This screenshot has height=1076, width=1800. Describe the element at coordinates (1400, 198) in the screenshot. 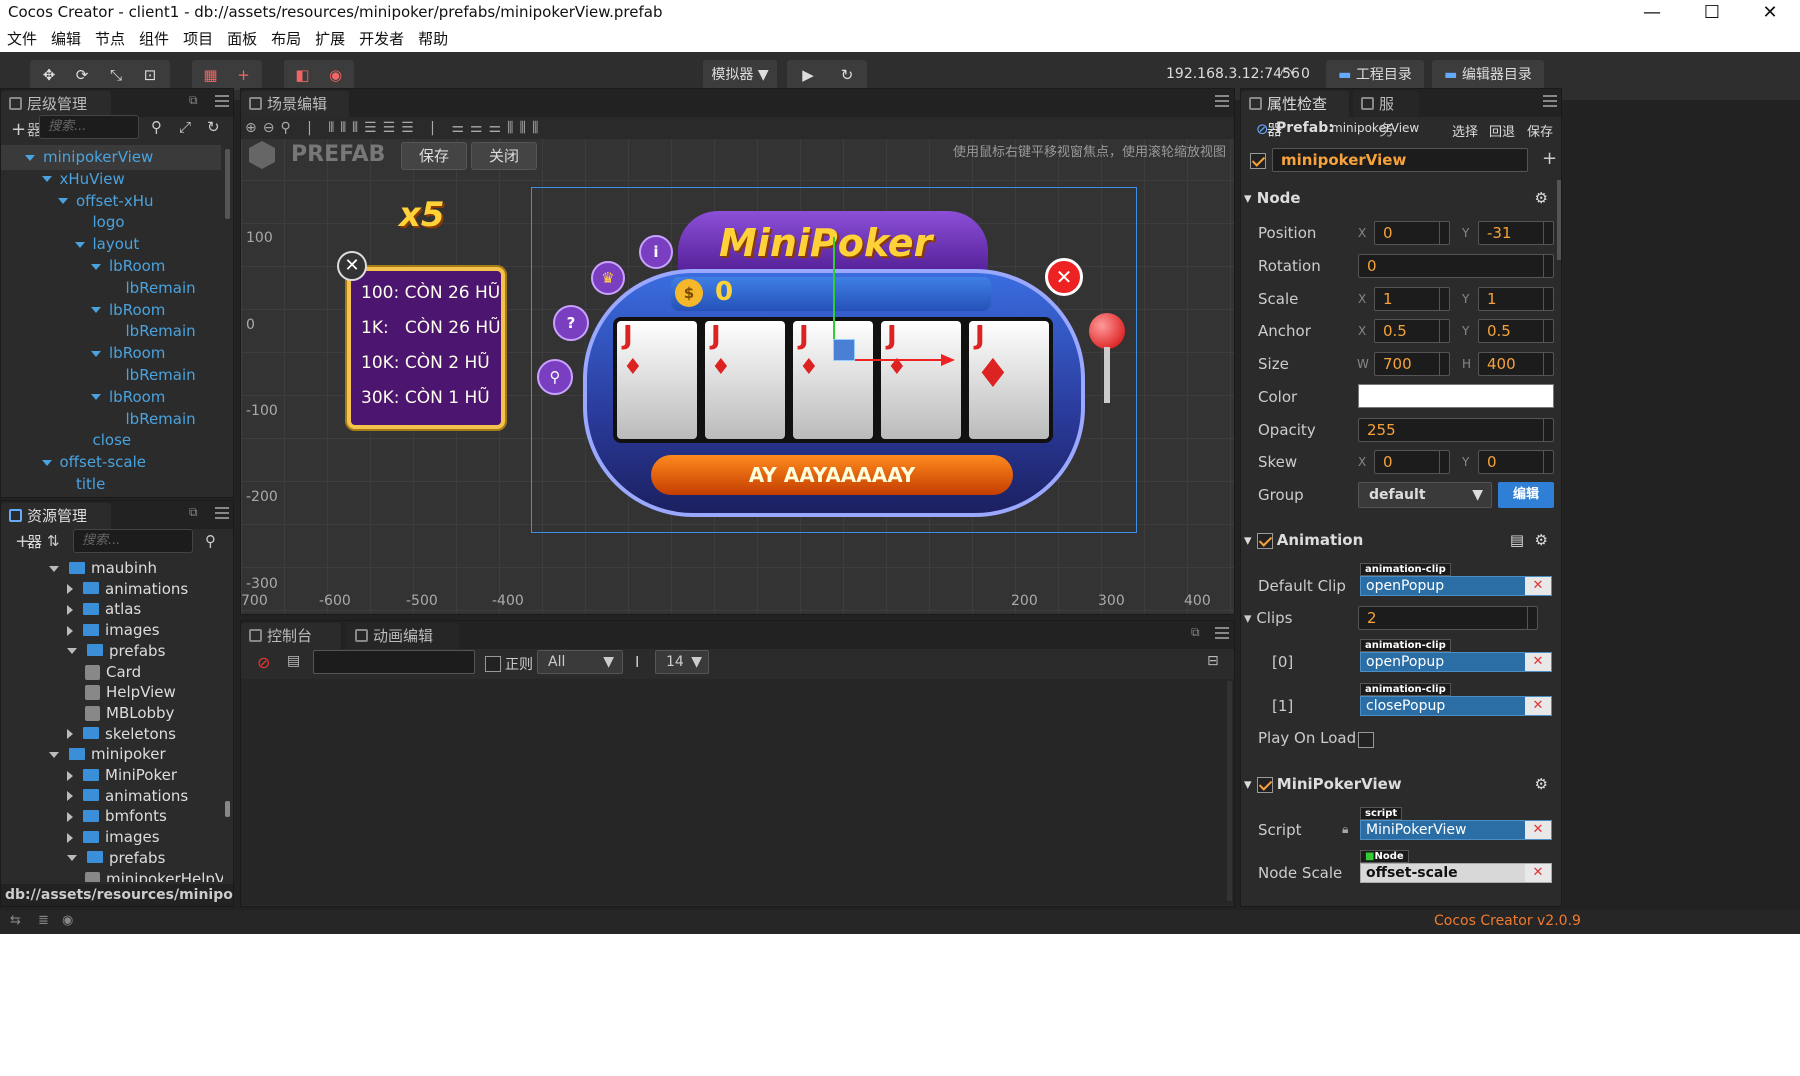

I see `node-section-header: ▾ Node ⚙` at that location.